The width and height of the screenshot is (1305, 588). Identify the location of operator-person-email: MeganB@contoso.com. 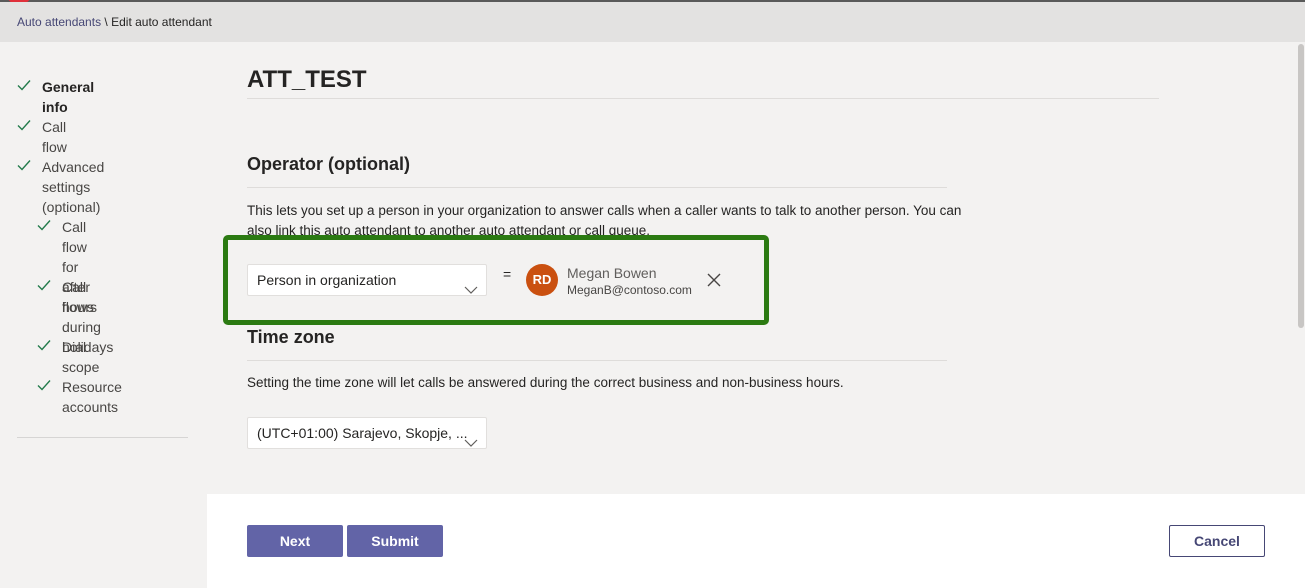
(629, 290).